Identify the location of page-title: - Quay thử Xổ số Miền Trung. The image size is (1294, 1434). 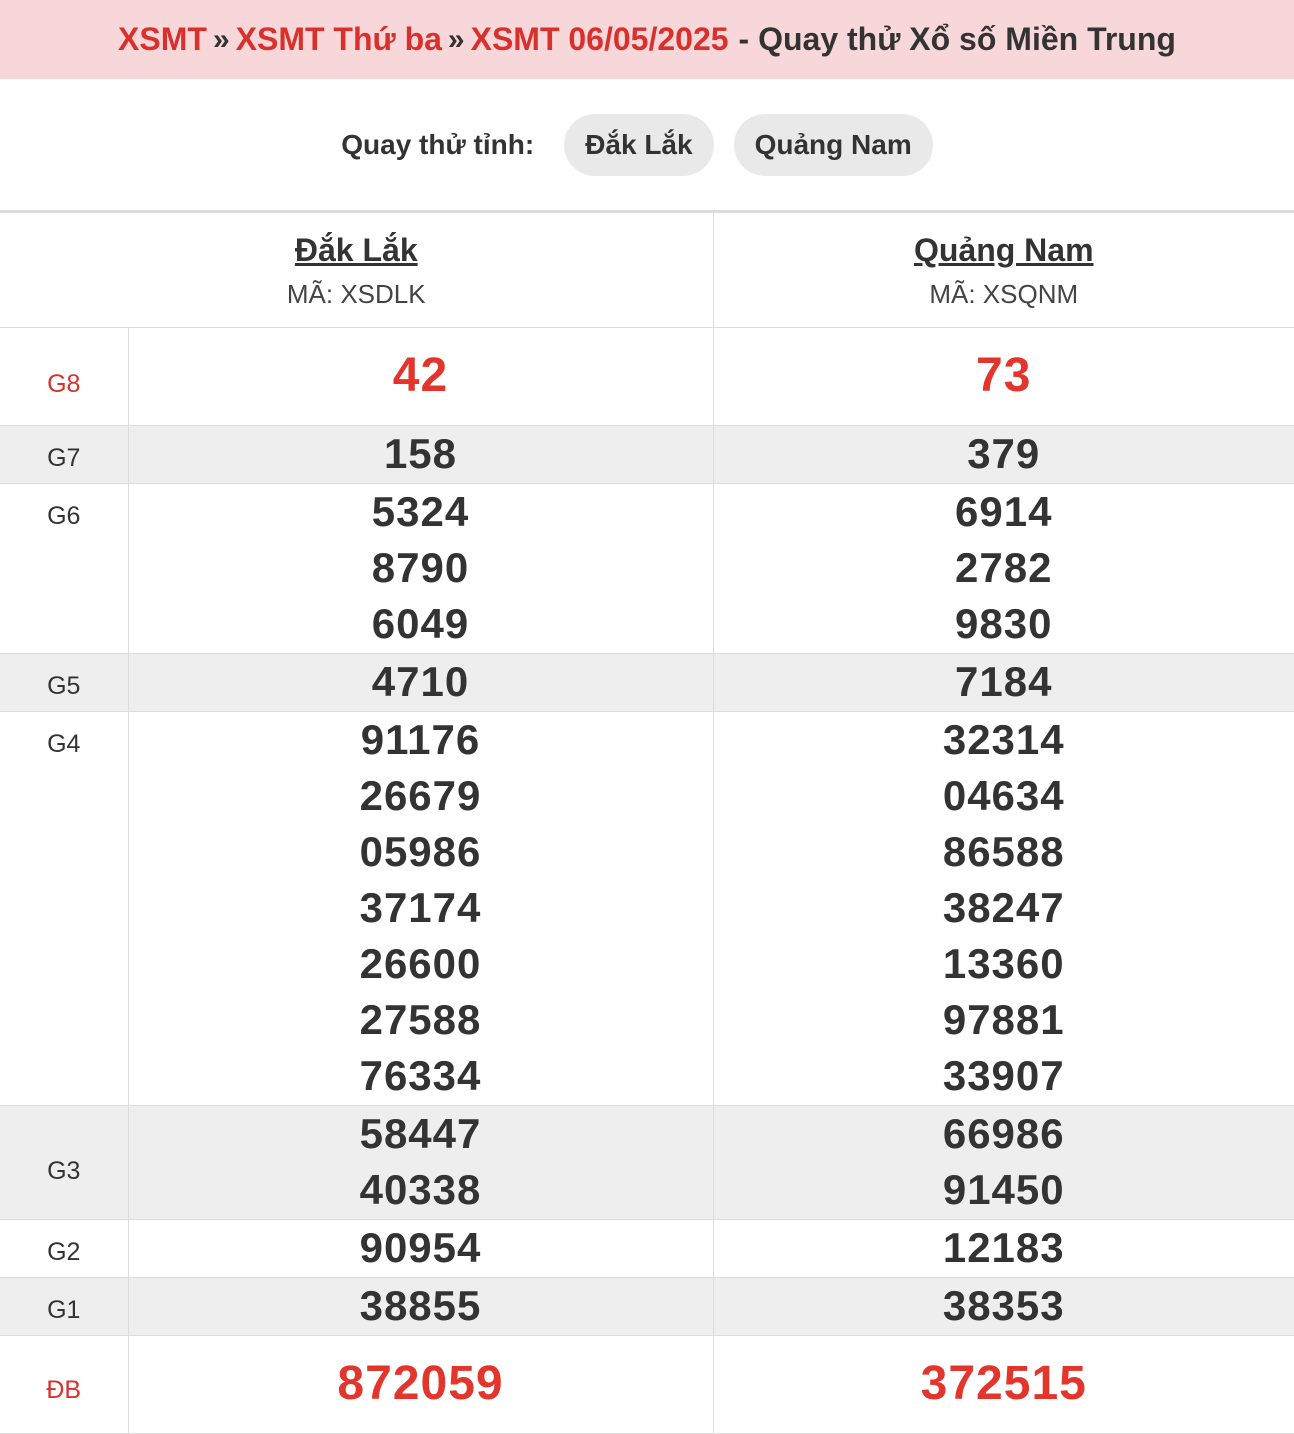
(957, 39).